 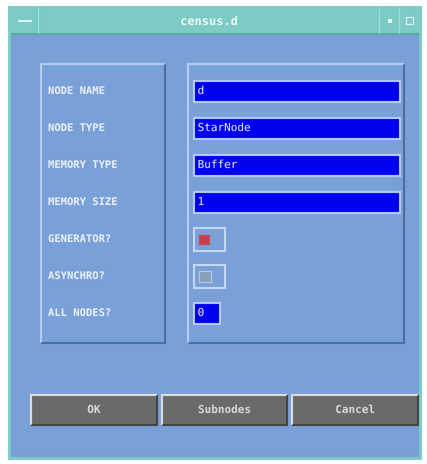 I want to click on dialog-button: OK, so click(x=94, y=410).